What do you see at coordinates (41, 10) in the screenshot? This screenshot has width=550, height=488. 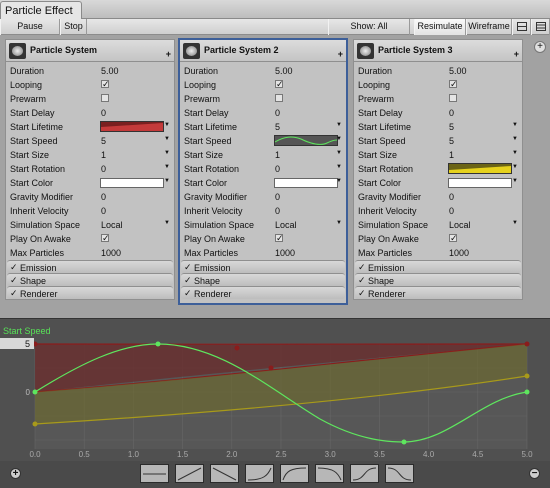 I see `window-tab: Particle Effect` at bounding box center [41, 10].